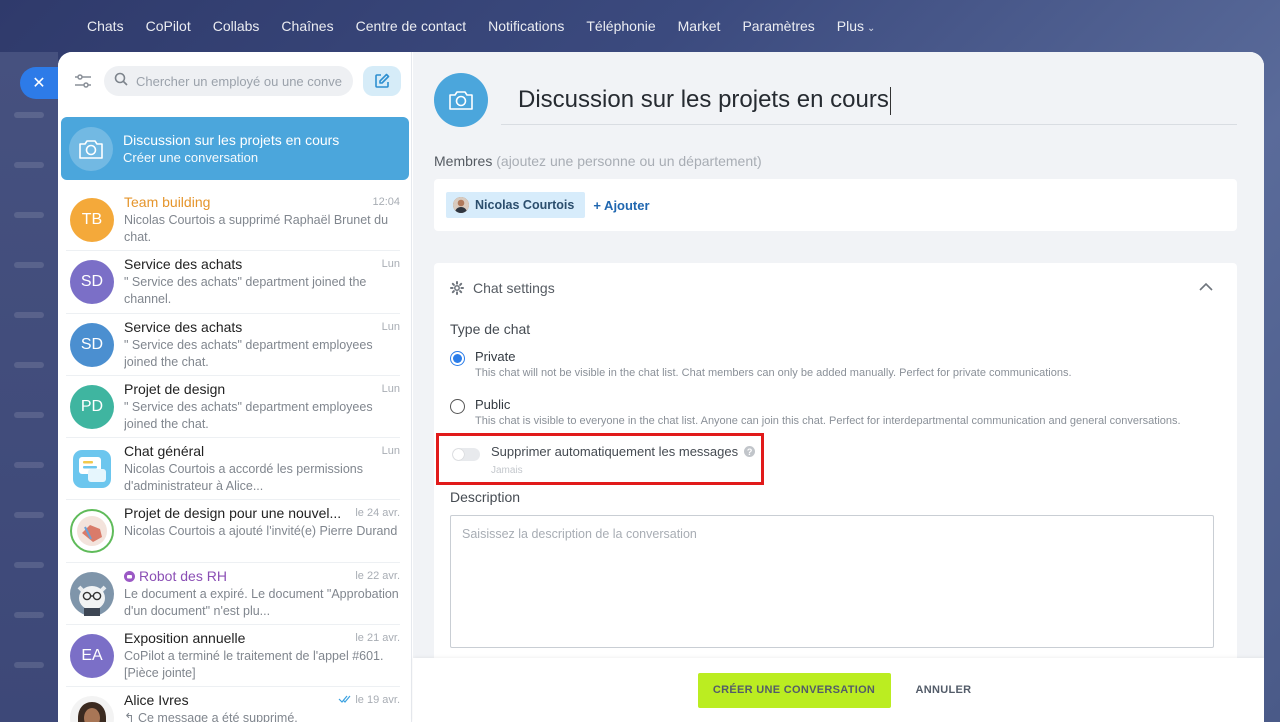  I want to click on nav-chats: Chats, so click(105, 26).